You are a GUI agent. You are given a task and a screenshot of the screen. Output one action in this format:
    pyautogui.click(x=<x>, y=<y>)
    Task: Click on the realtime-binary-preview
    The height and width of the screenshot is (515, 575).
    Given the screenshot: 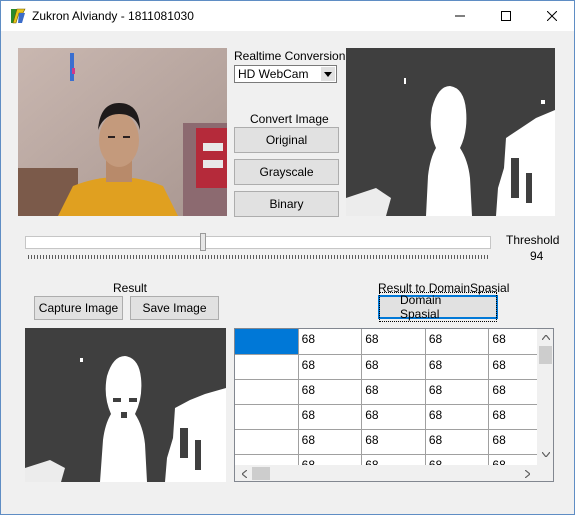 What is the action you would take?
    pyautogui.click(x=450, y=132)
    